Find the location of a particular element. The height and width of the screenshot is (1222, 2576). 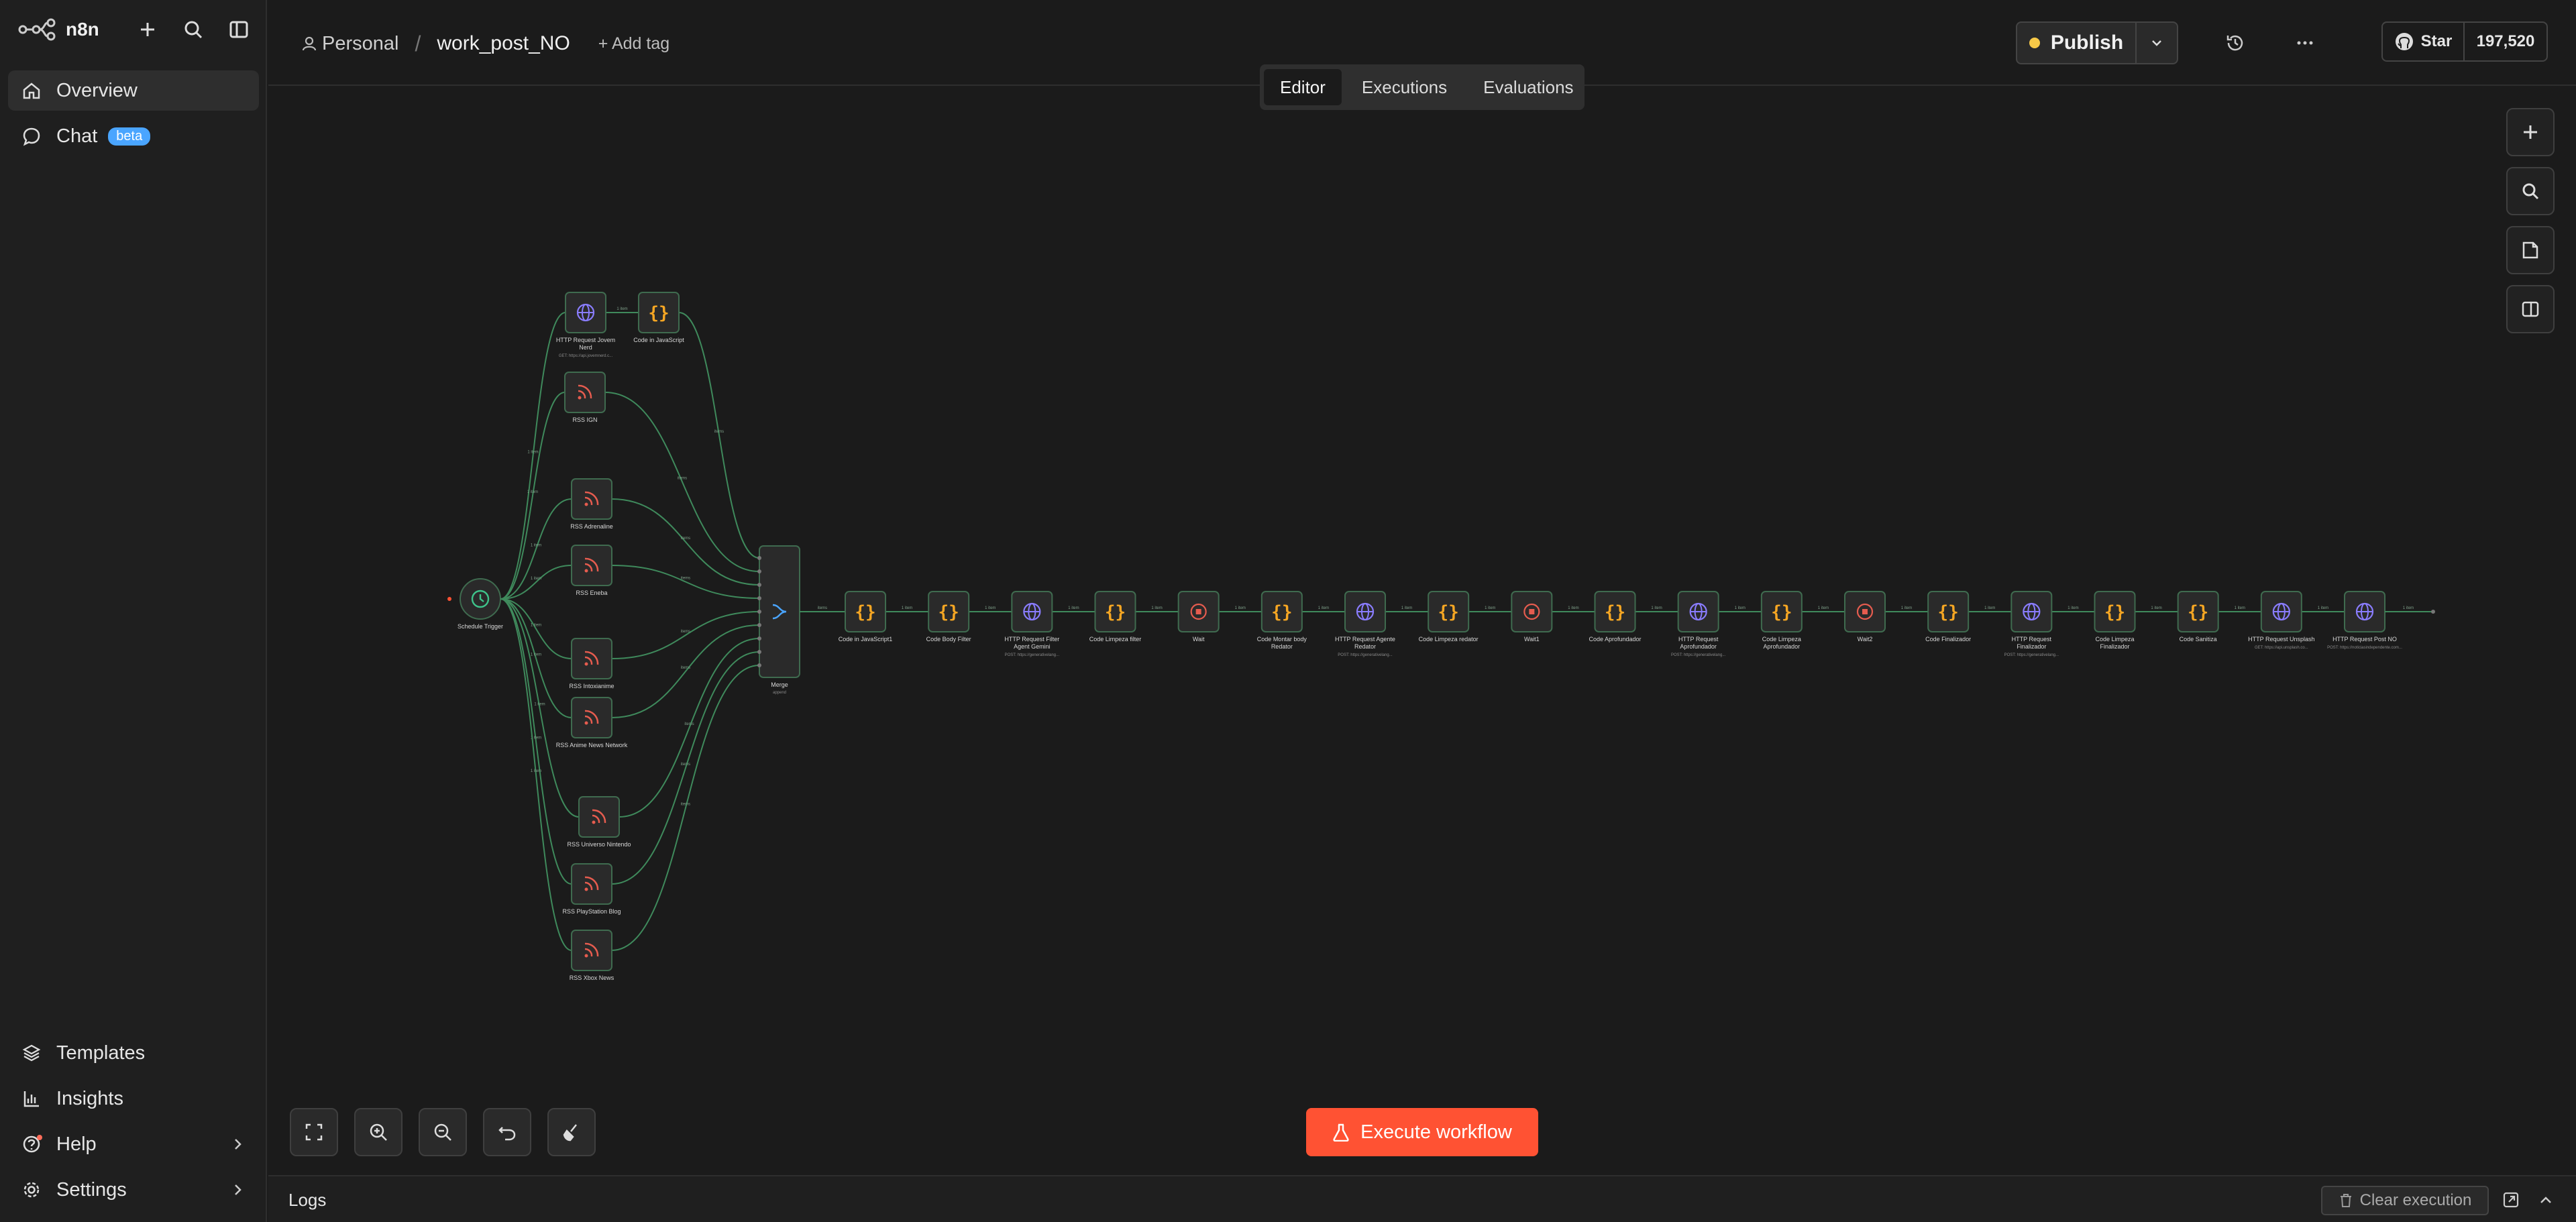

node-label: Agent Gemini is located at coordinates (1032, 646).